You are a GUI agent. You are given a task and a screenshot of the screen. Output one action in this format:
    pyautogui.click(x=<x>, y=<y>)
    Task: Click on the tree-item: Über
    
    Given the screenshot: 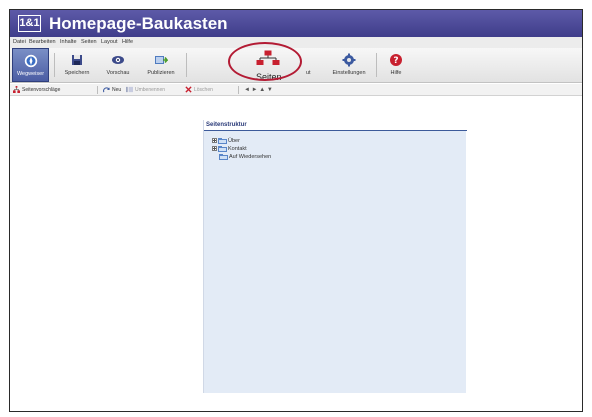 What is the action you would take?
    pyautogui.click(x=241, y=141)
    